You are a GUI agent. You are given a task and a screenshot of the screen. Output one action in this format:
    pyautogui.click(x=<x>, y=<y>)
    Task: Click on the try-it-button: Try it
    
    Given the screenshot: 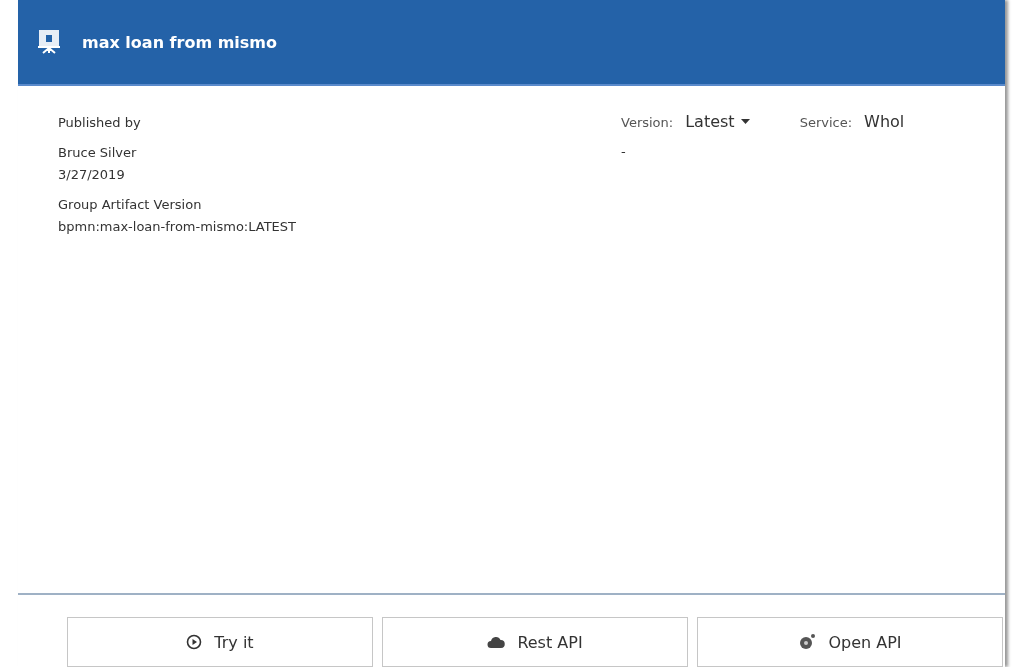 What is the action you would take?
    pyautogui.click(x=220, y=642)
    